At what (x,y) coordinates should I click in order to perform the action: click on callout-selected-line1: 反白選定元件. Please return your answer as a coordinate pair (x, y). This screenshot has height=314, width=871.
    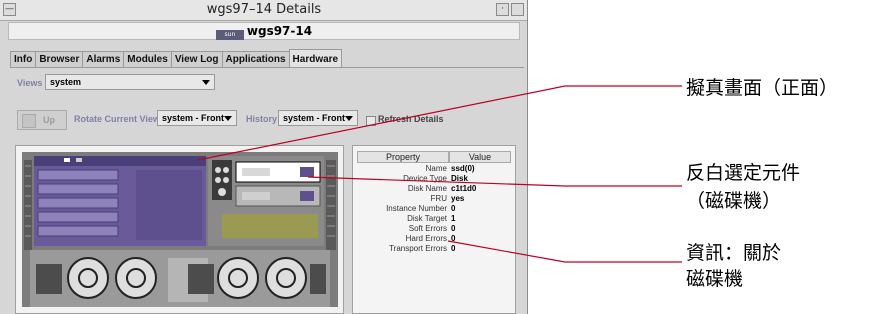
    Looking at the image, I should click on (743, 173).